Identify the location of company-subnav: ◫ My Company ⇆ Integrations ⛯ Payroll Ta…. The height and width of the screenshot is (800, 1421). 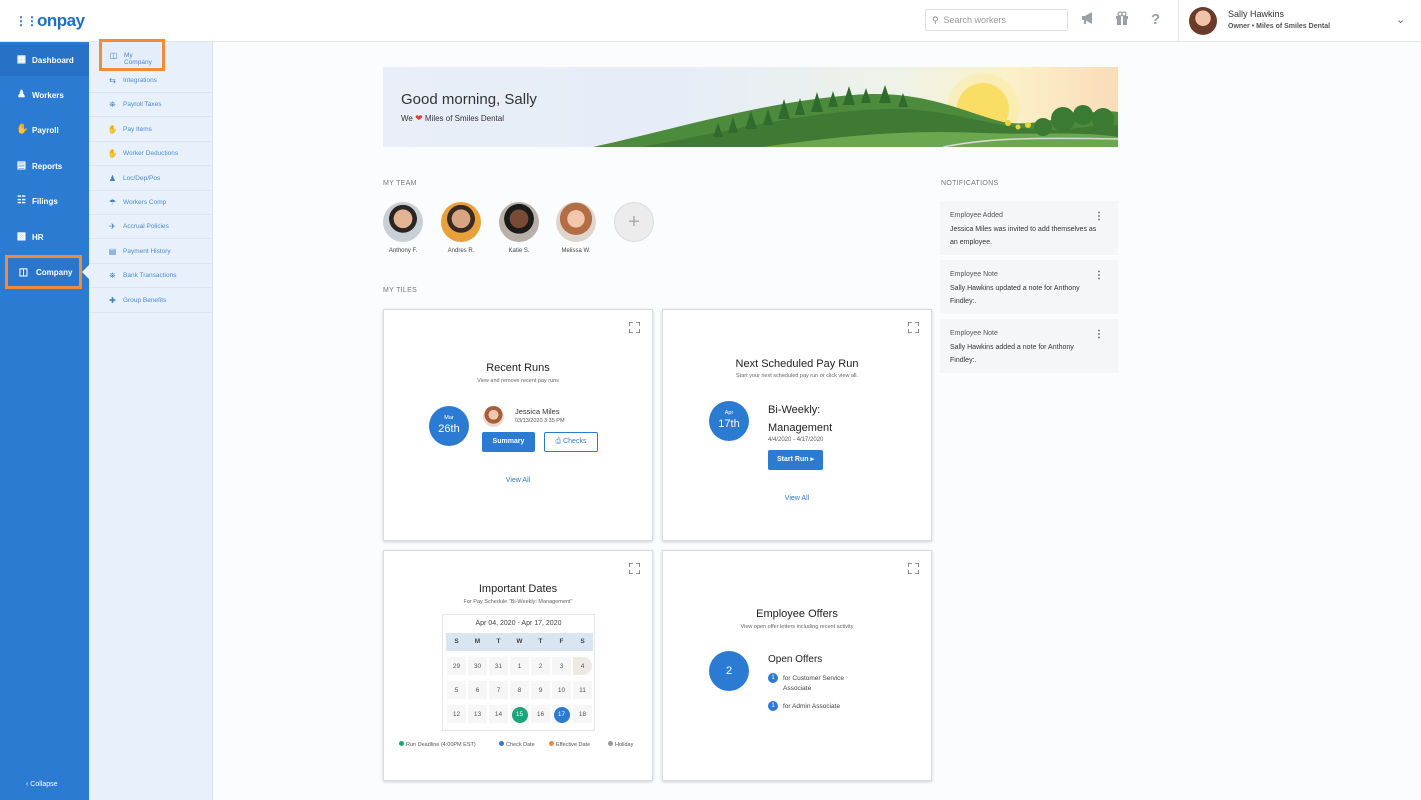
(151, 419).